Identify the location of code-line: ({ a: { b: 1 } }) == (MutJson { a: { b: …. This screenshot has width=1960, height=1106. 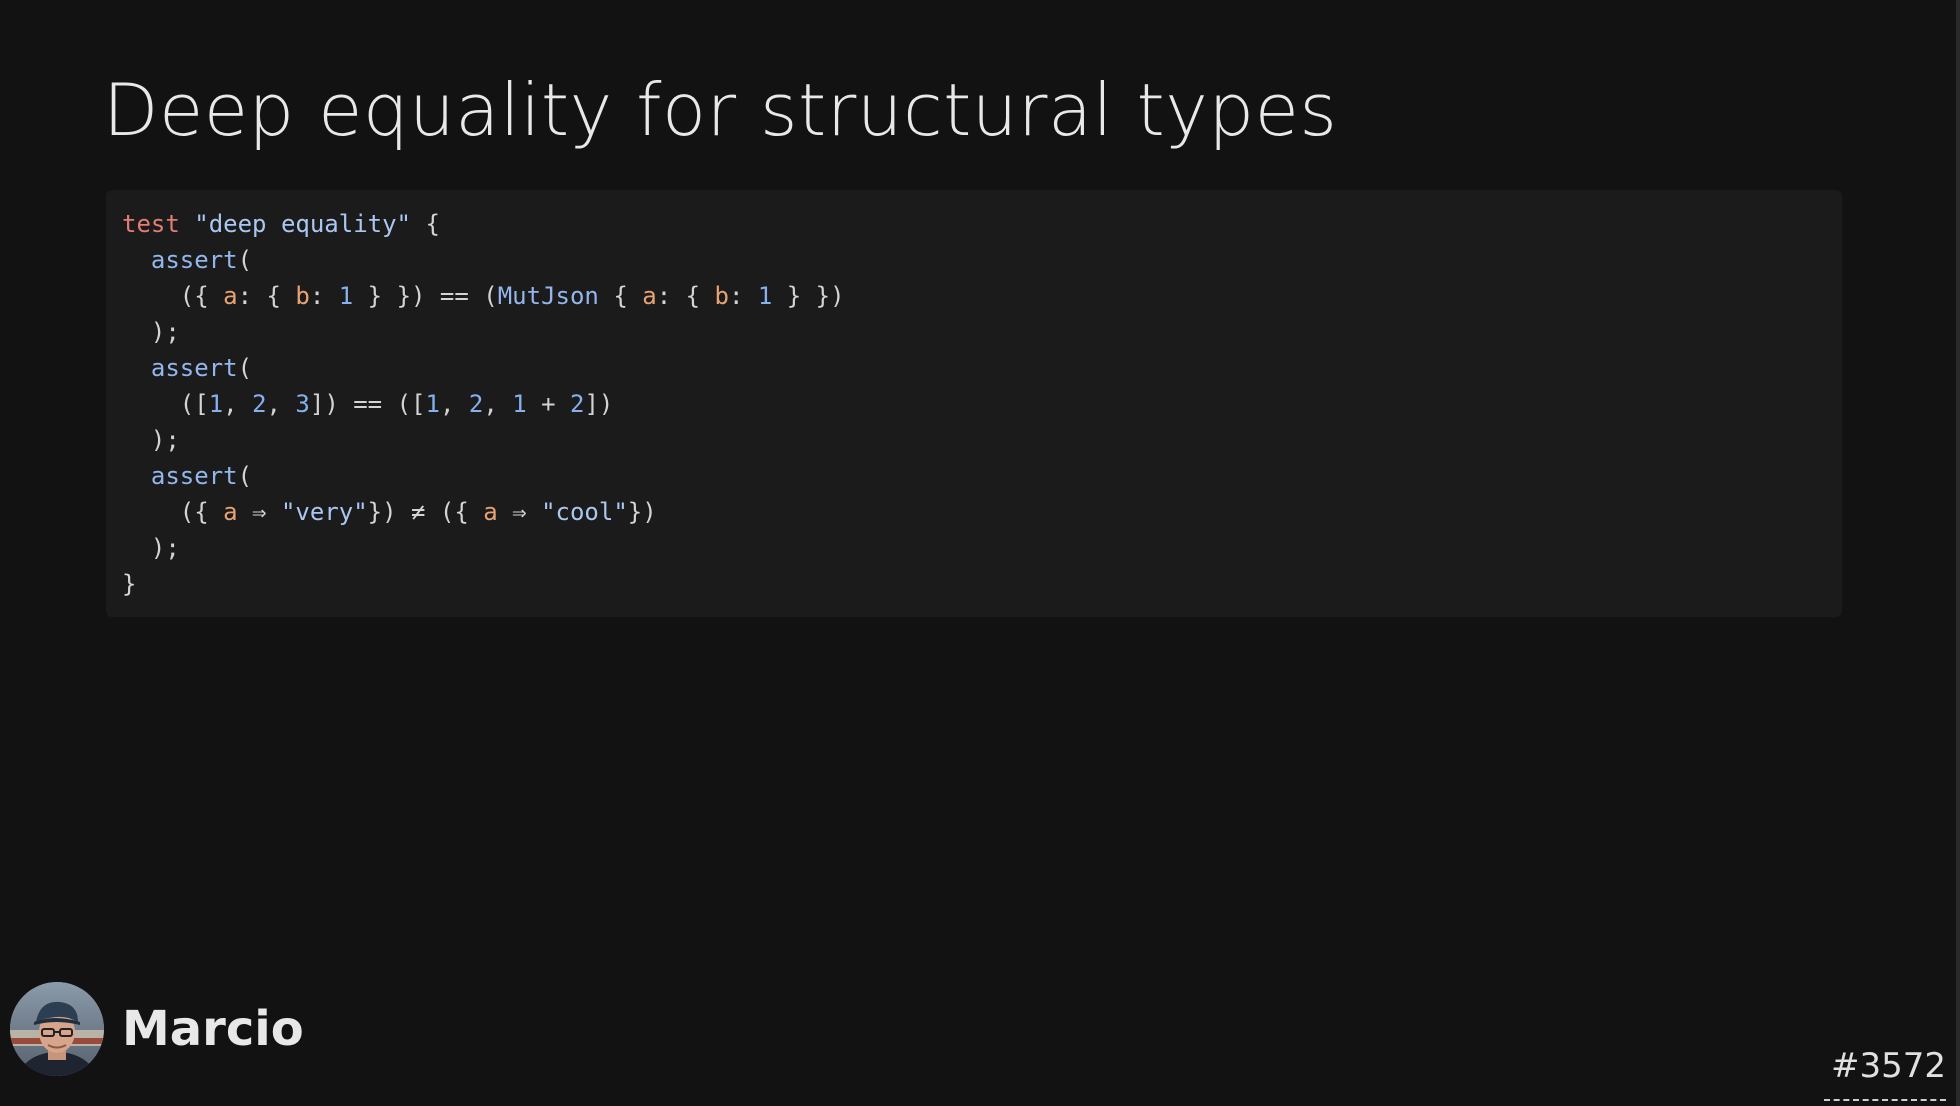
(974, 296).